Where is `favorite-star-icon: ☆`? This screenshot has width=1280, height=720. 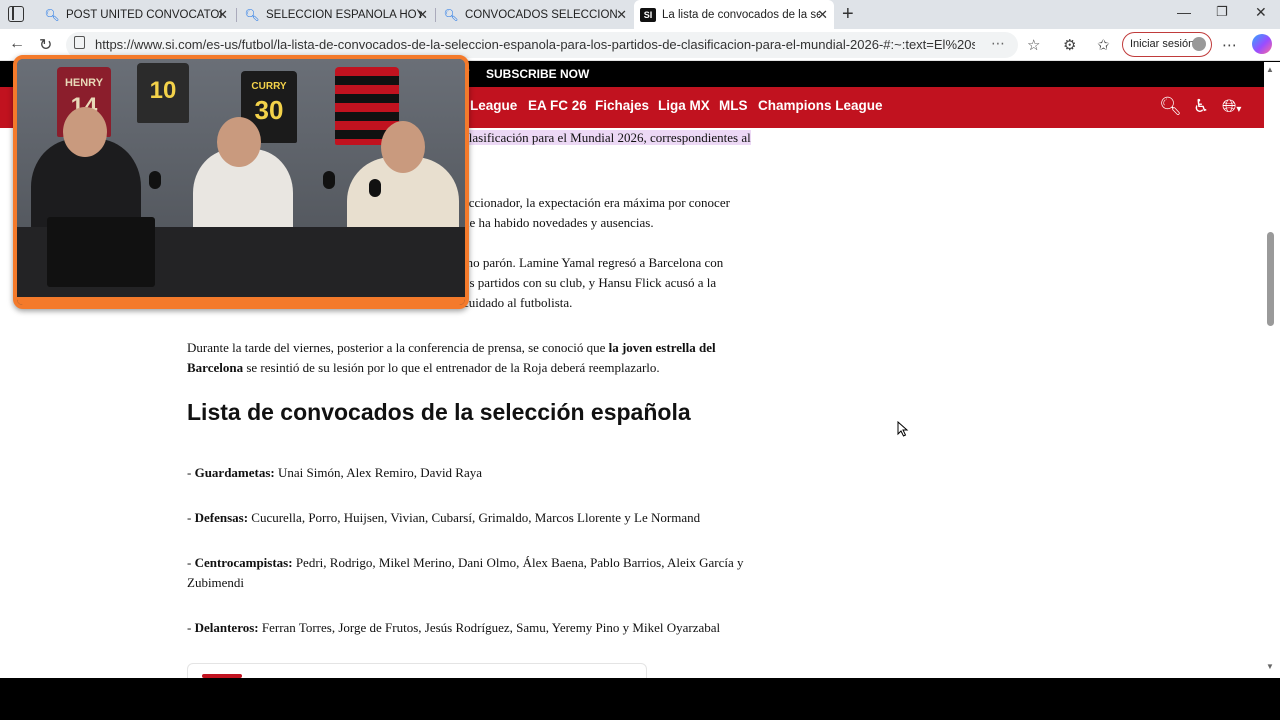
favorite-star-icon: ☆ is located at coordinates (1033, 45).